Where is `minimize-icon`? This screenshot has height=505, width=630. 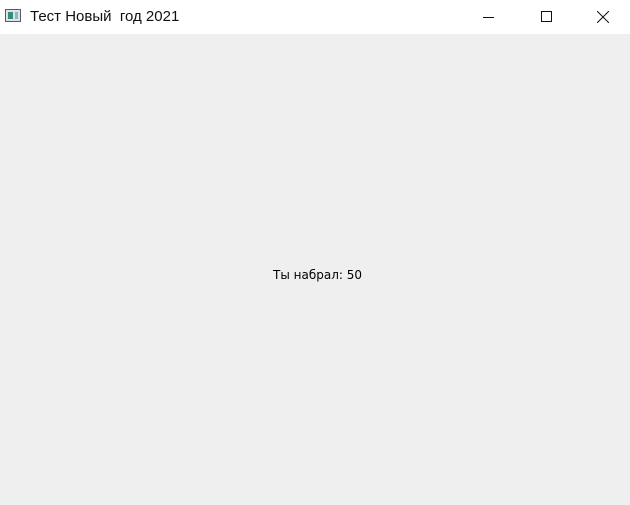
minimize-icon is located at coordinates (488, 17).